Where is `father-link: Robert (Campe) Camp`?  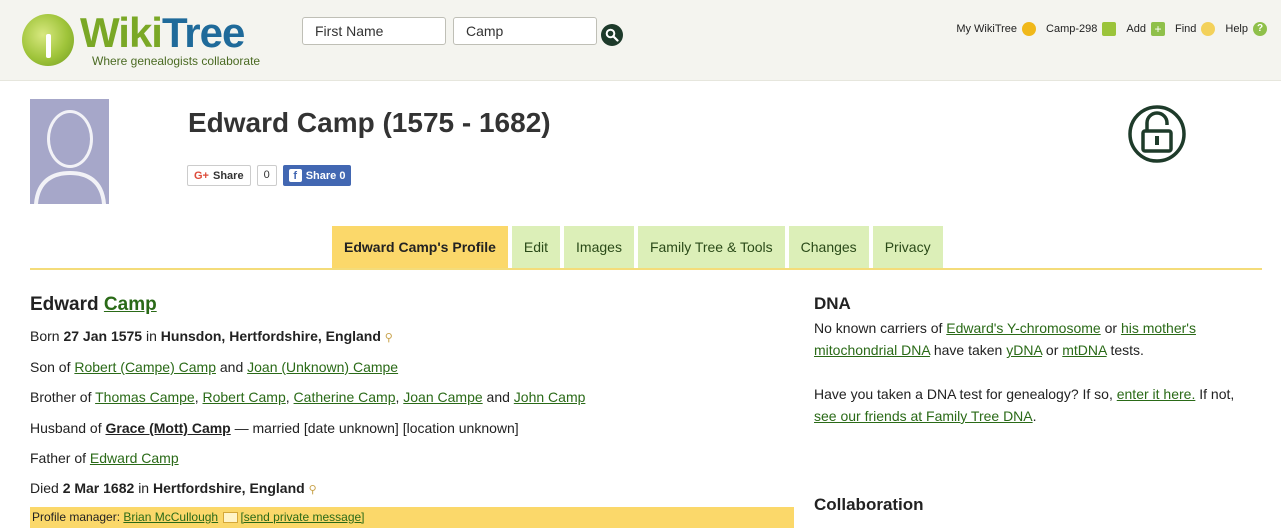
father-link: Robert (Campe) Camp is located at coordinates (145, 367).